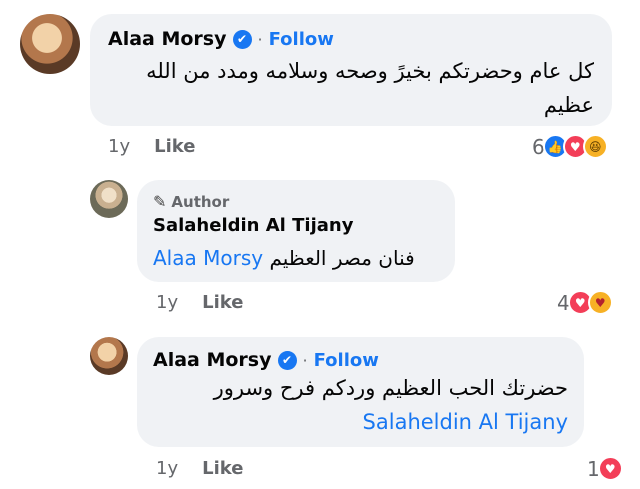  Describe the element at coordinates (342, 258) in the screenshot. I see `reply-text-body: فنان مصر العظيم` at that location.